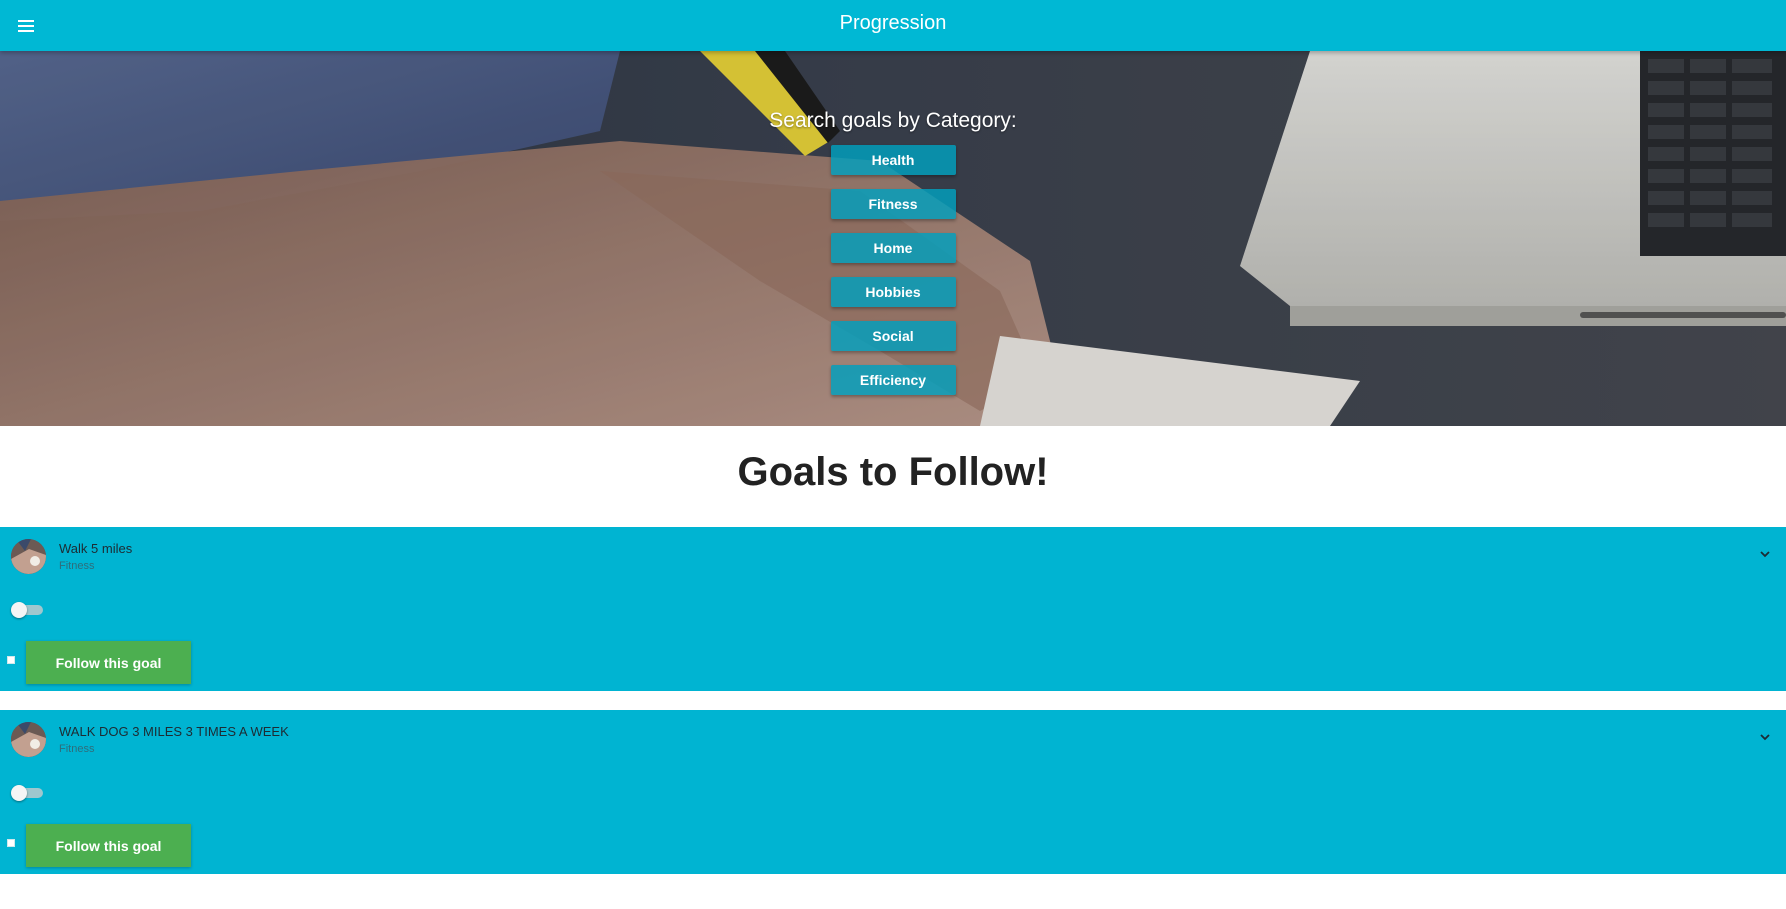 This screenshot has height=909, width=1786. I want to click on app-bar: Progression, so click(893, 25).